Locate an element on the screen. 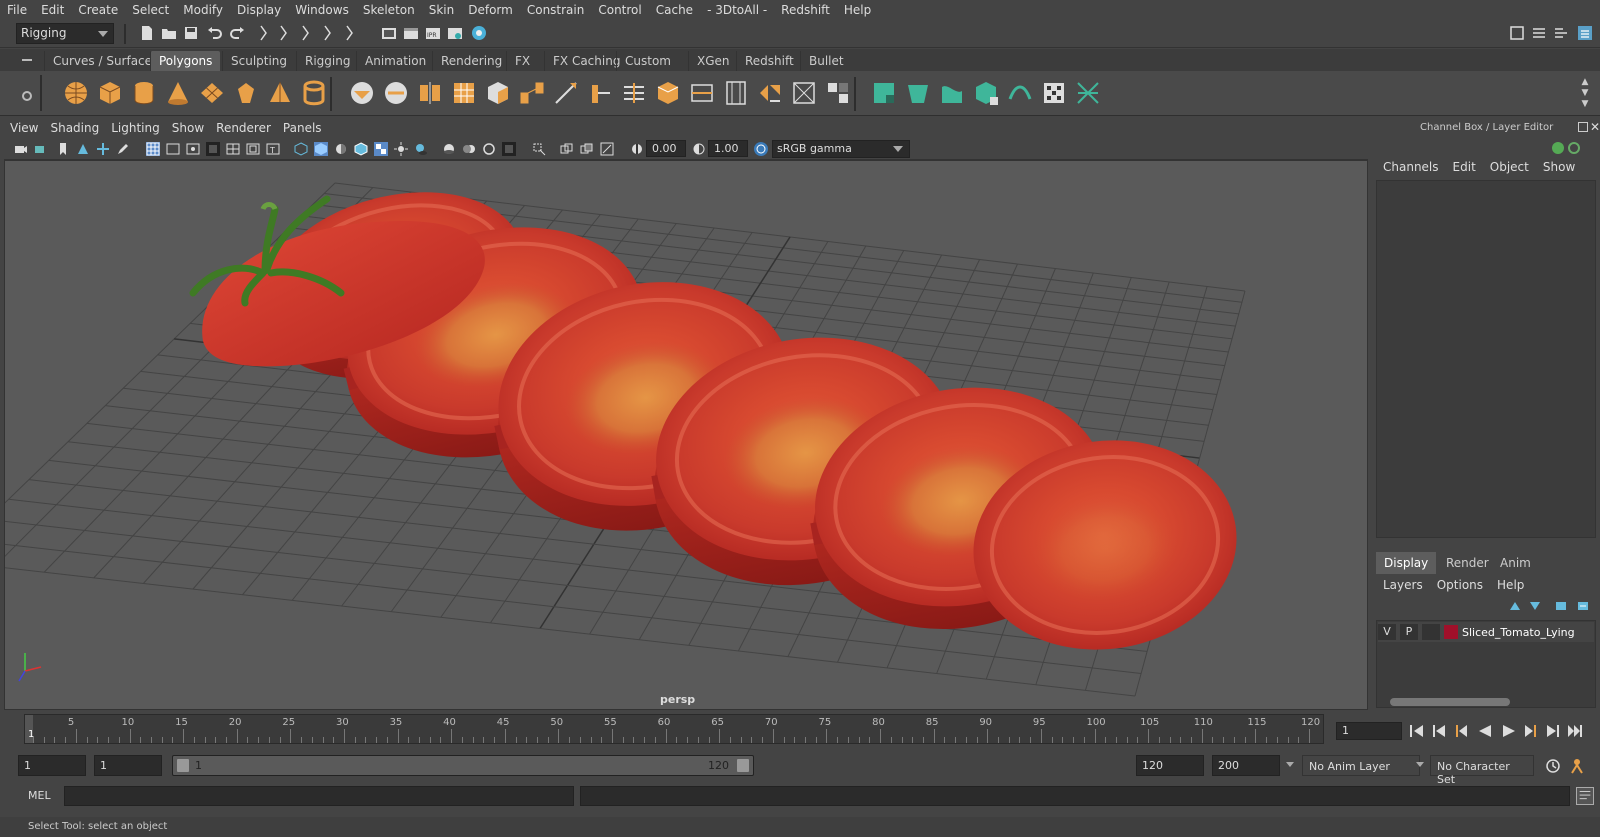 The height and width of the screenshot is (837, 1600). layer-row: V P Sliced_Tomato_Lying is located at coordinates (1486, 632).